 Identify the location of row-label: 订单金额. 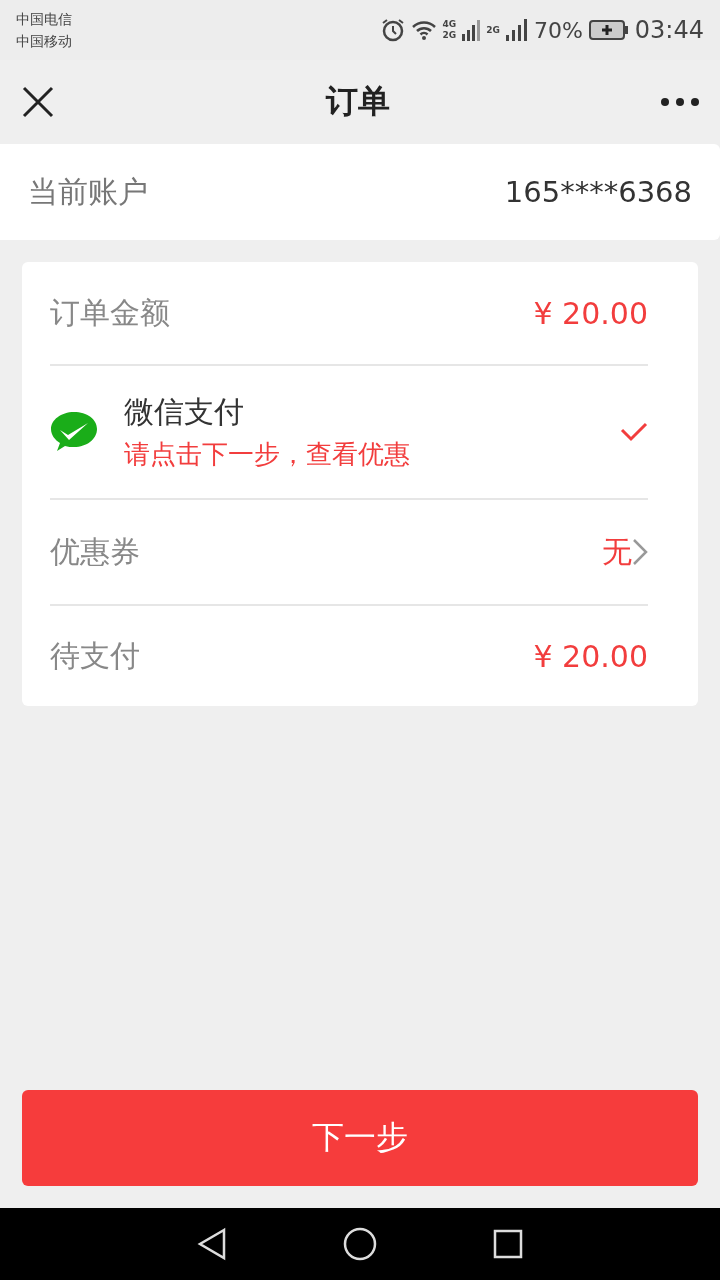
(110, 312).